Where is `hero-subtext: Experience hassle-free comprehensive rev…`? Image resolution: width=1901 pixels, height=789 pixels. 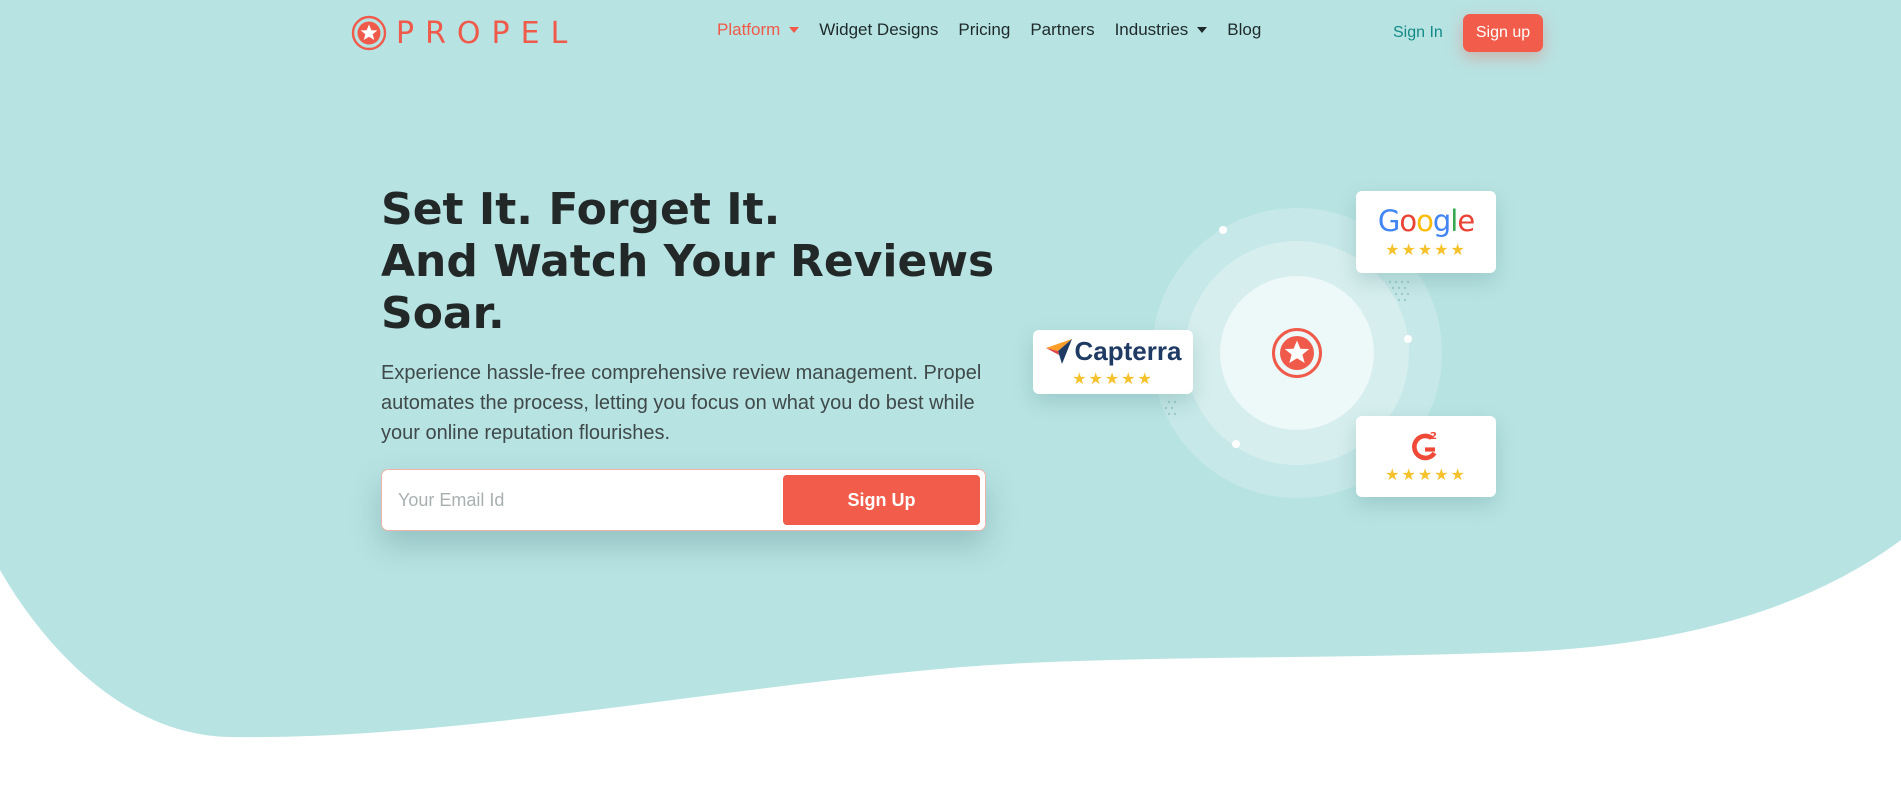
hero-subtext: Experience hassle-free comprehensive rev… is located at coordinates (681, 403).